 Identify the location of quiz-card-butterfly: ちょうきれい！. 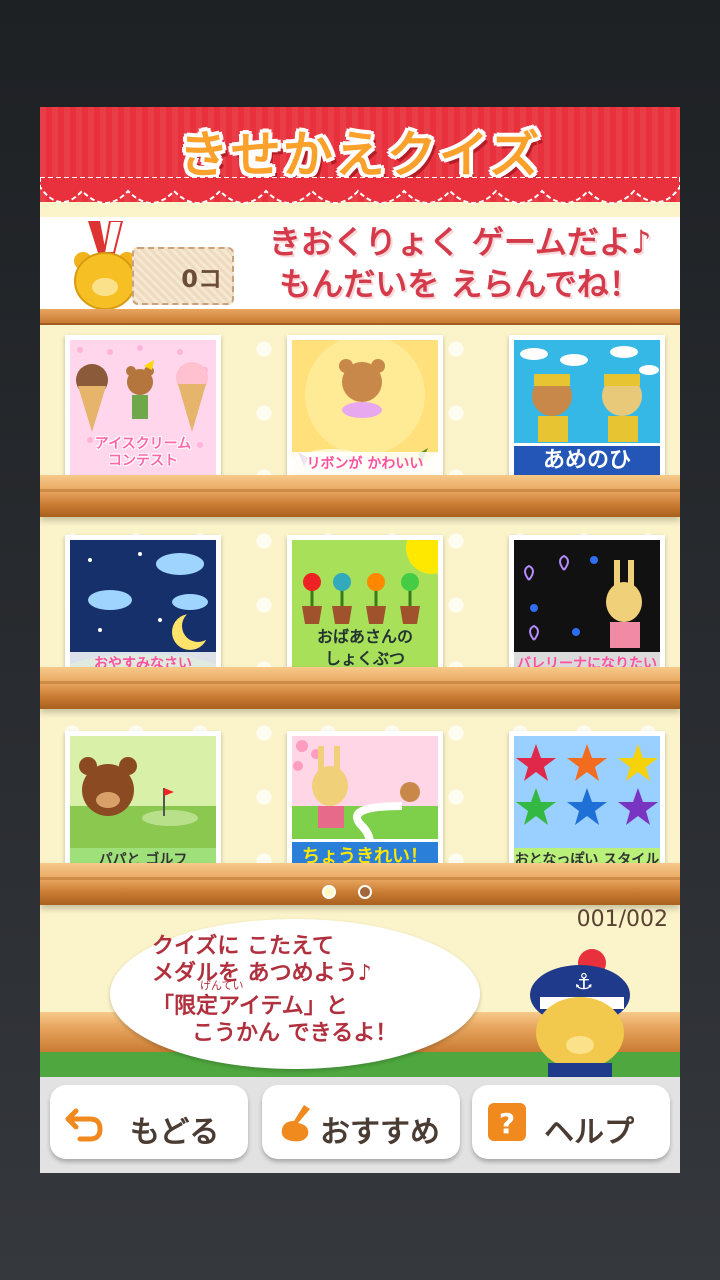
(365, 806).